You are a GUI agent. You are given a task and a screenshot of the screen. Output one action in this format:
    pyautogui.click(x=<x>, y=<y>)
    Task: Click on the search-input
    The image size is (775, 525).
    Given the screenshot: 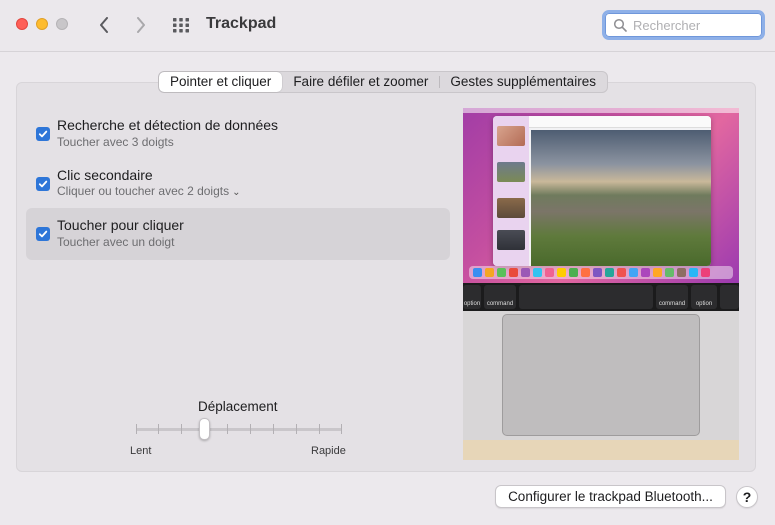 What is the action you would take?
    pyautogui.click(x=695, y=25)
    